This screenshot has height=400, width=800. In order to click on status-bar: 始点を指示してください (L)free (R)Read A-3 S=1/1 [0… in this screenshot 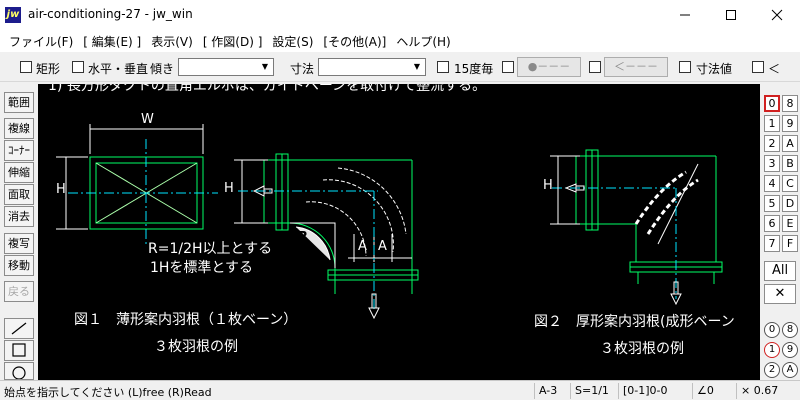, I will do `click(400, 390)`.